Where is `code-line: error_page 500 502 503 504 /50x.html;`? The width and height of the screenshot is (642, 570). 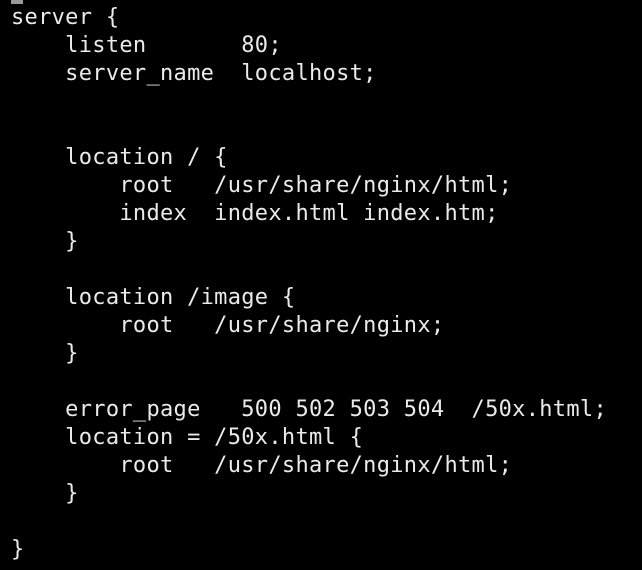 code-line: error_page 500 502 503 504 /50x.html; is located at coordinates (309, 409).